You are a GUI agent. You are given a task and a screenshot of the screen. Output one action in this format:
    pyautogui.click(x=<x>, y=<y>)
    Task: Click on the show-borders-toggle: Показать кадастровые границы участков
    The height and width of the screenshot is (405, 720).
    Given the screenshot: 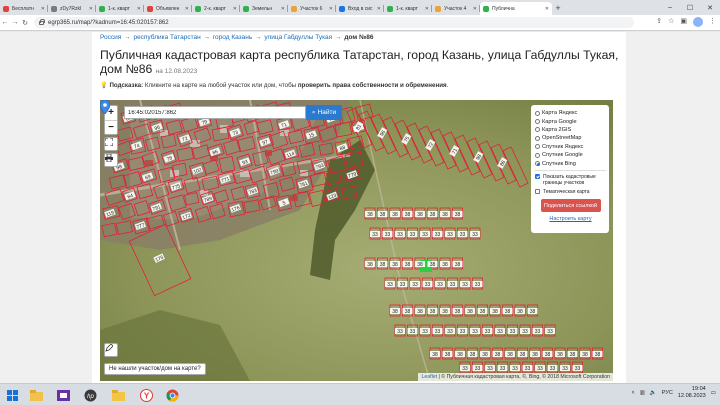 What is the action you would take?
    pyautogui.click(x=570, y=179)
    